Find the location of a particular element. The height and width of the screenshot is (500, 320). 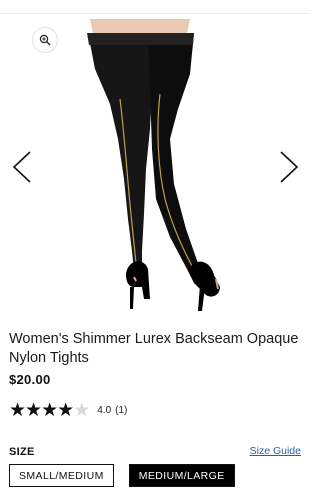

size-options: SMALL/MEDIUM MEDIUM/LARGE is located at coordinates (129, 475).